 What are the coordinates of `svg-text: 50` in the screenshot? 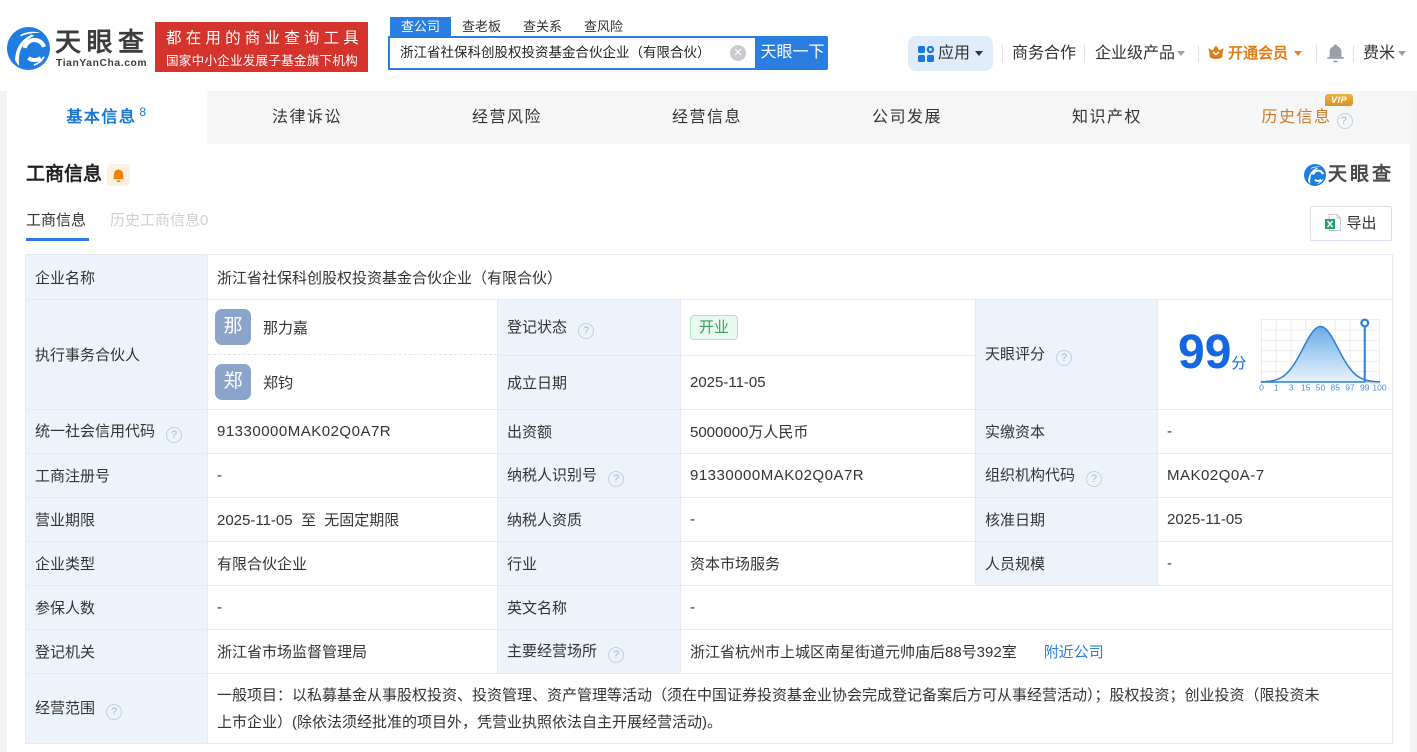 It's located at (1321, 388).